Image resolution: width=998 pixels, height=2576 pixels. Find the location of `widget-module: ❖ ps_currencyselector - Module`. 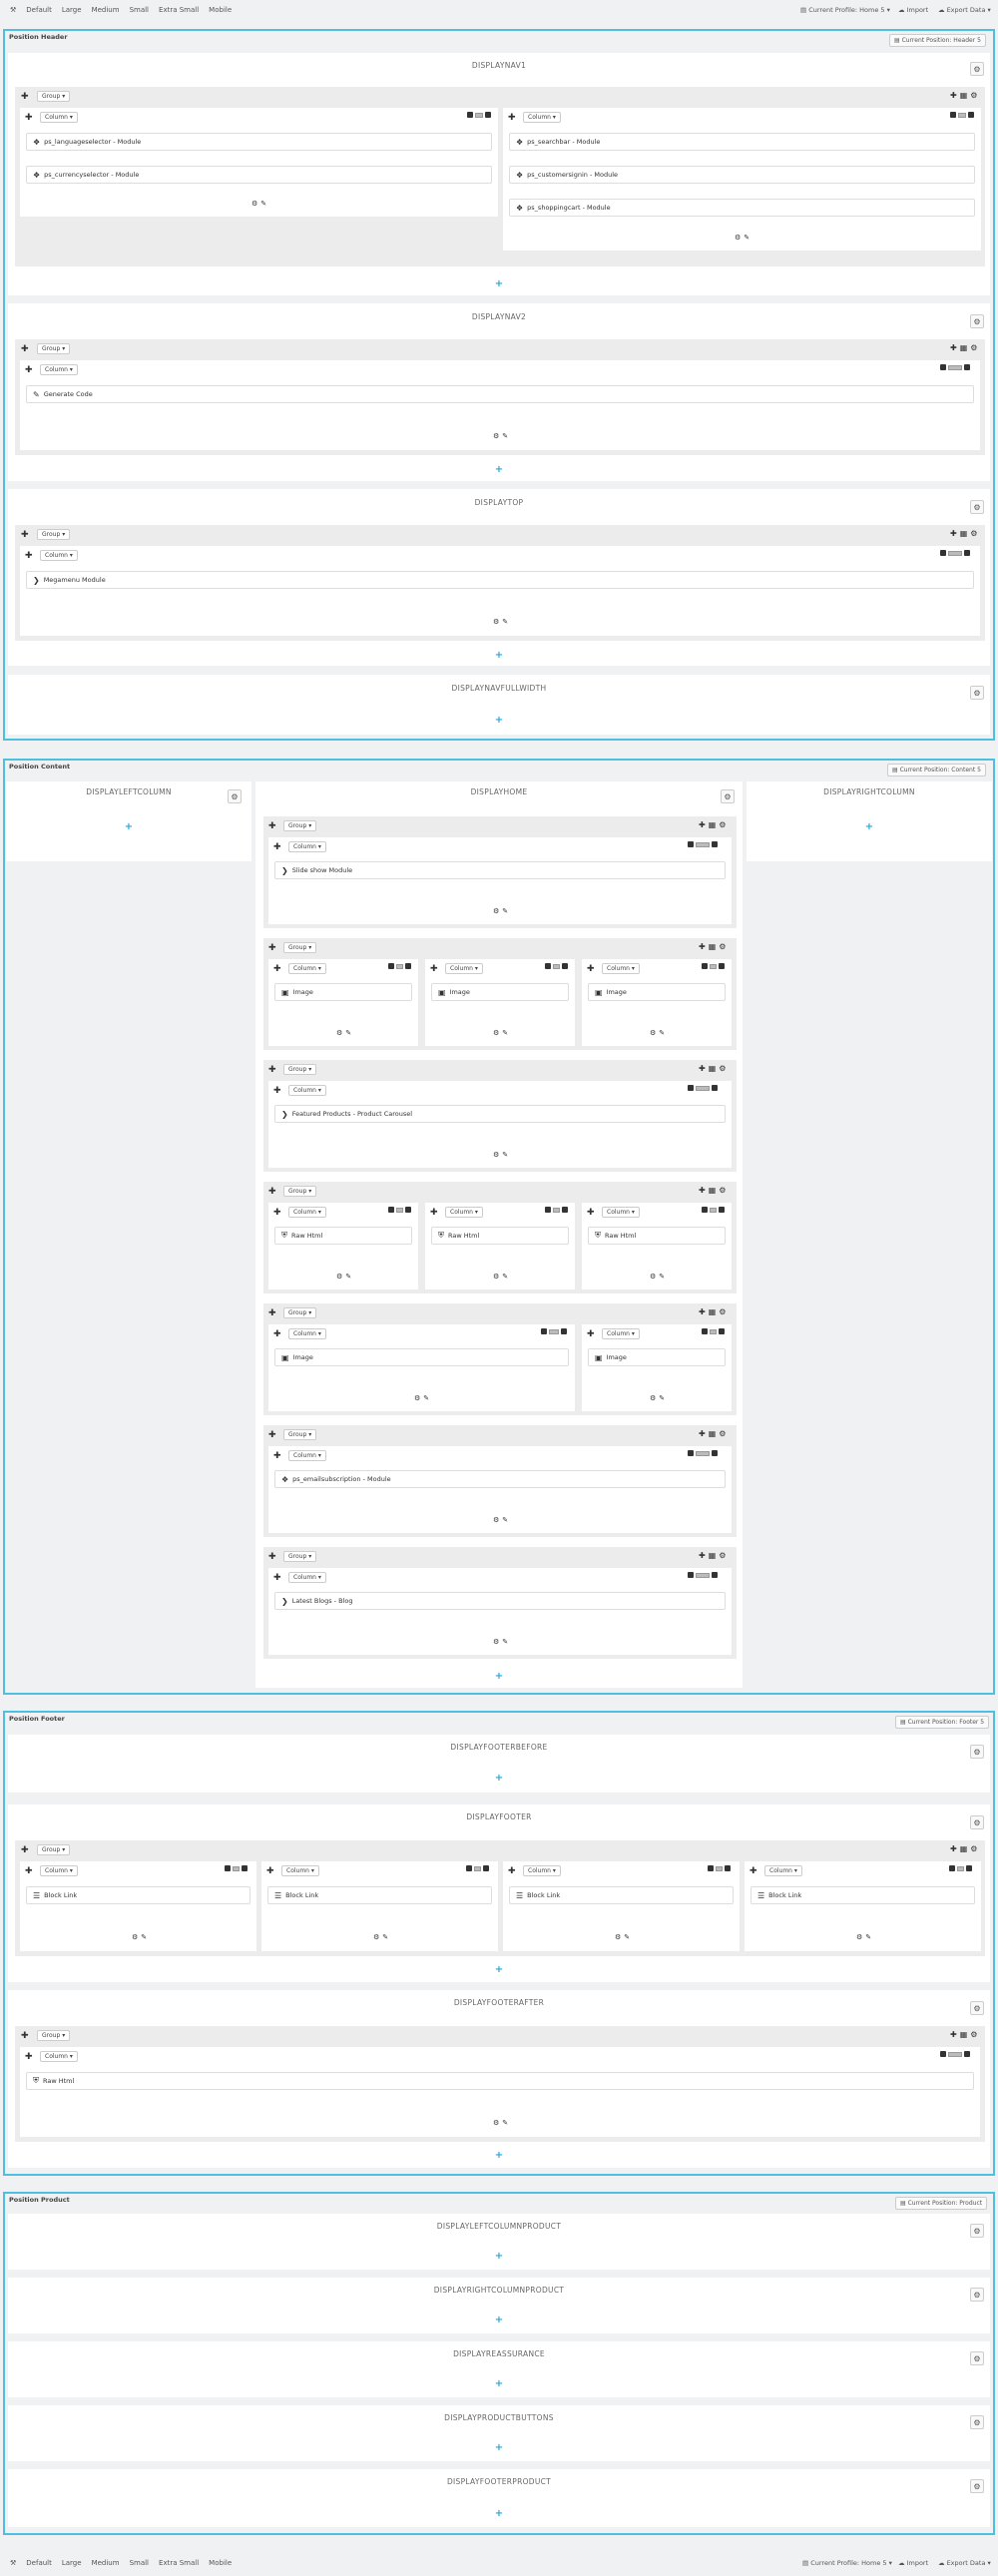

widget-module: ❖ ps_currencyselector - Module is located at coordinates (259, 175).